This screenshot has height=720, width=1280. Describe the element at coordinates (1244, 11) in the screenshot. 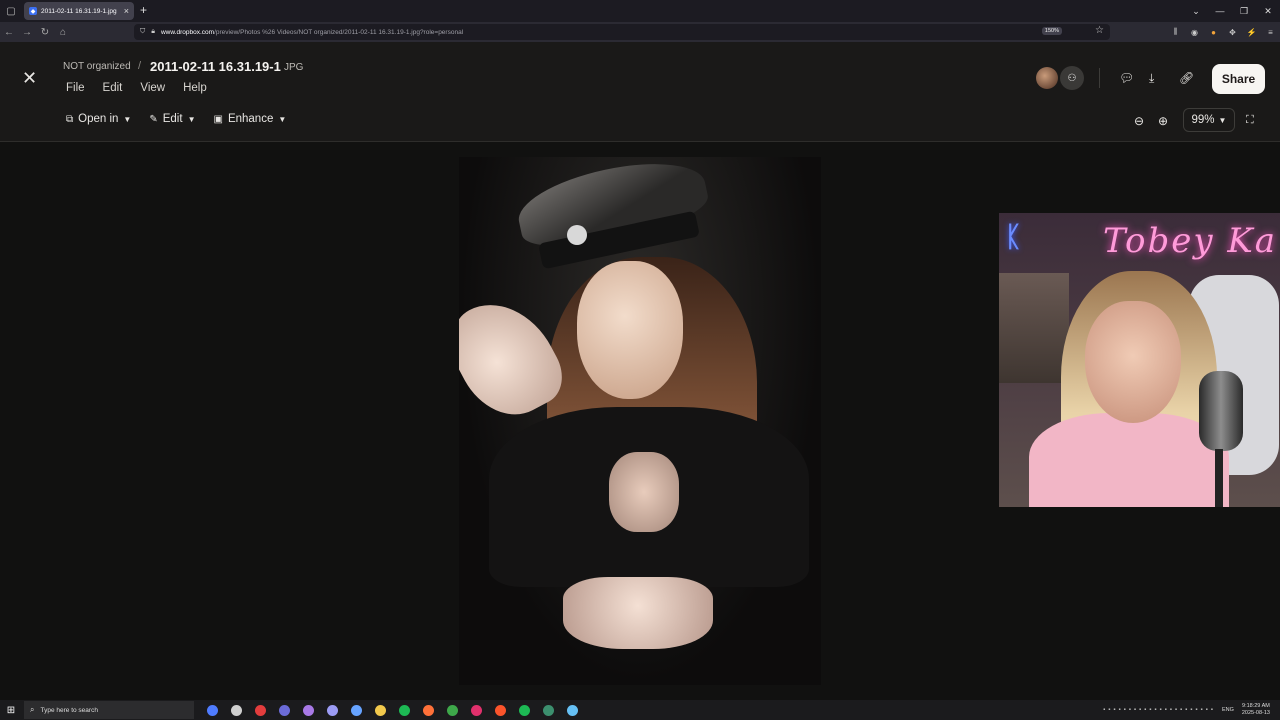

I see `restore-icon: ❐` at that location.